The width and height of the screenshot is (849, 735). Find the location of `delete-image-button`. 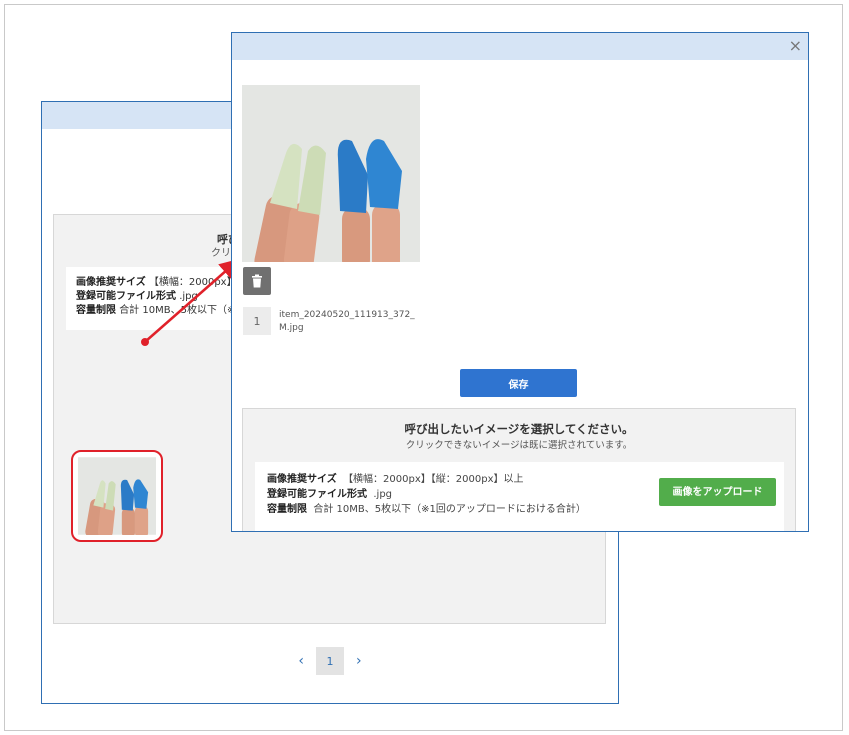

delete-image-button is located at coordinates (257, 281).